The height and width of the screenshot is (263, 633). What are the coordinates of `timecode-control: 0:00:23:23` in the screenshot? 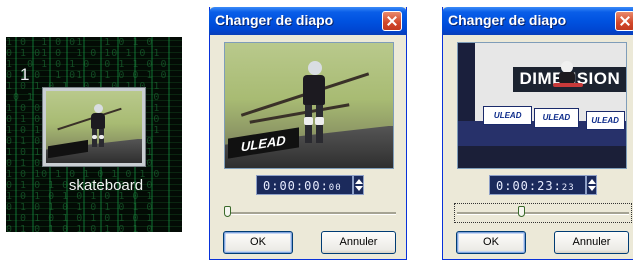 It's located at (538, 185).